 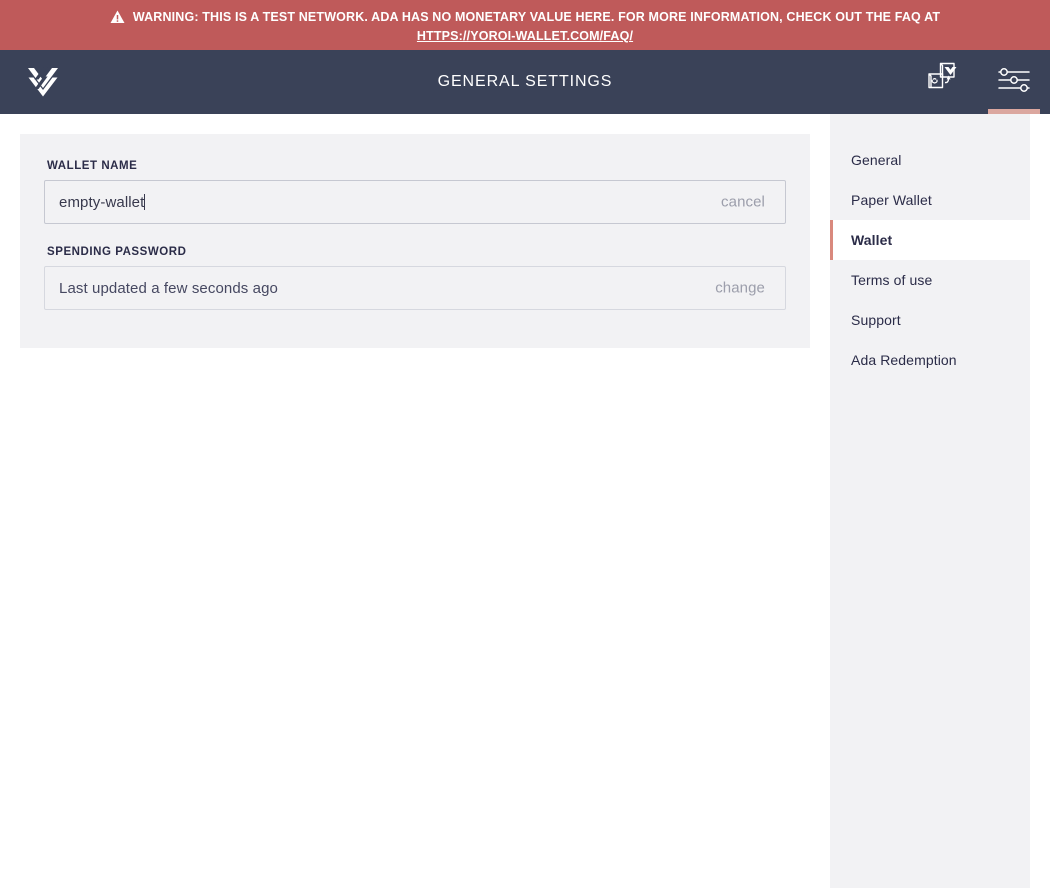 I want to click on wallet-switch-icon, so click(x=942, y=82).